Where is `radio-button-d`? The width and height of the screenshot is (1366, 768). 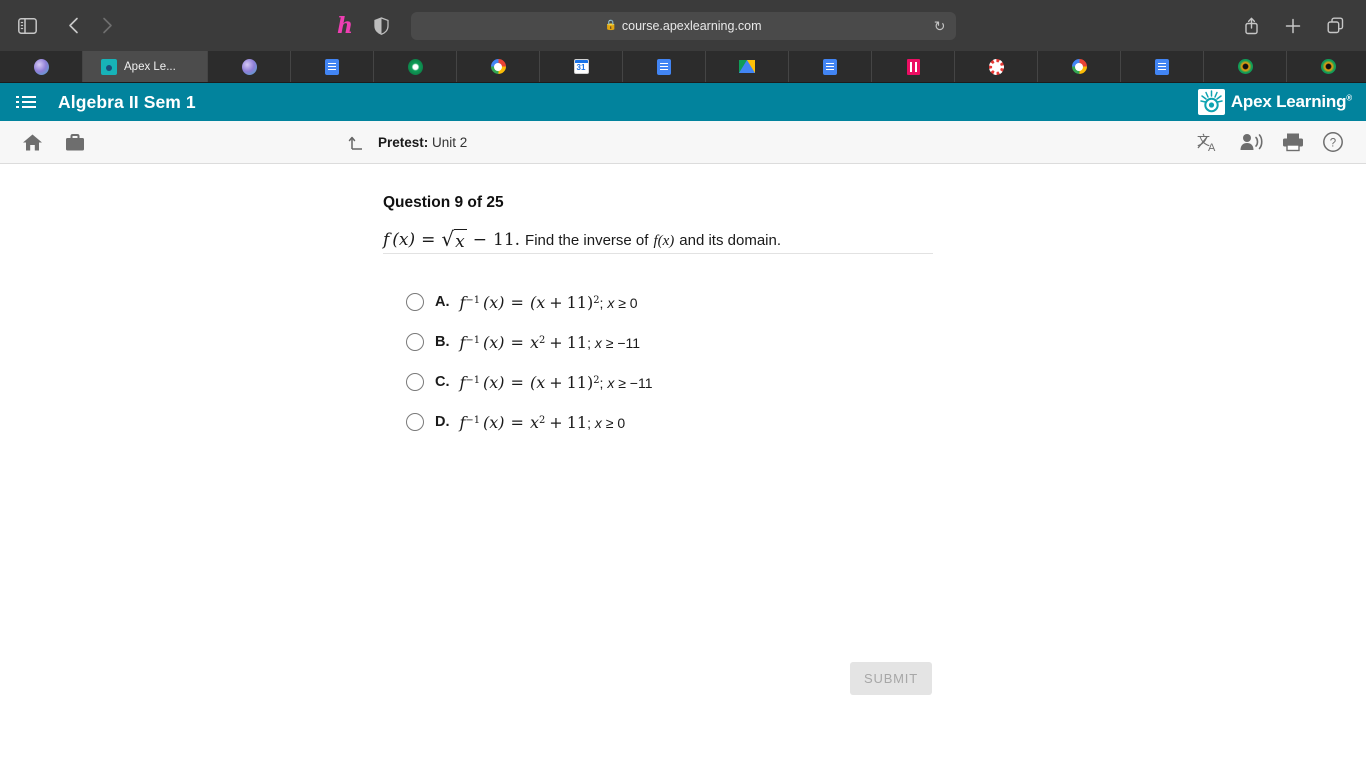 radio-button-d is located at coordinates (415, 422).